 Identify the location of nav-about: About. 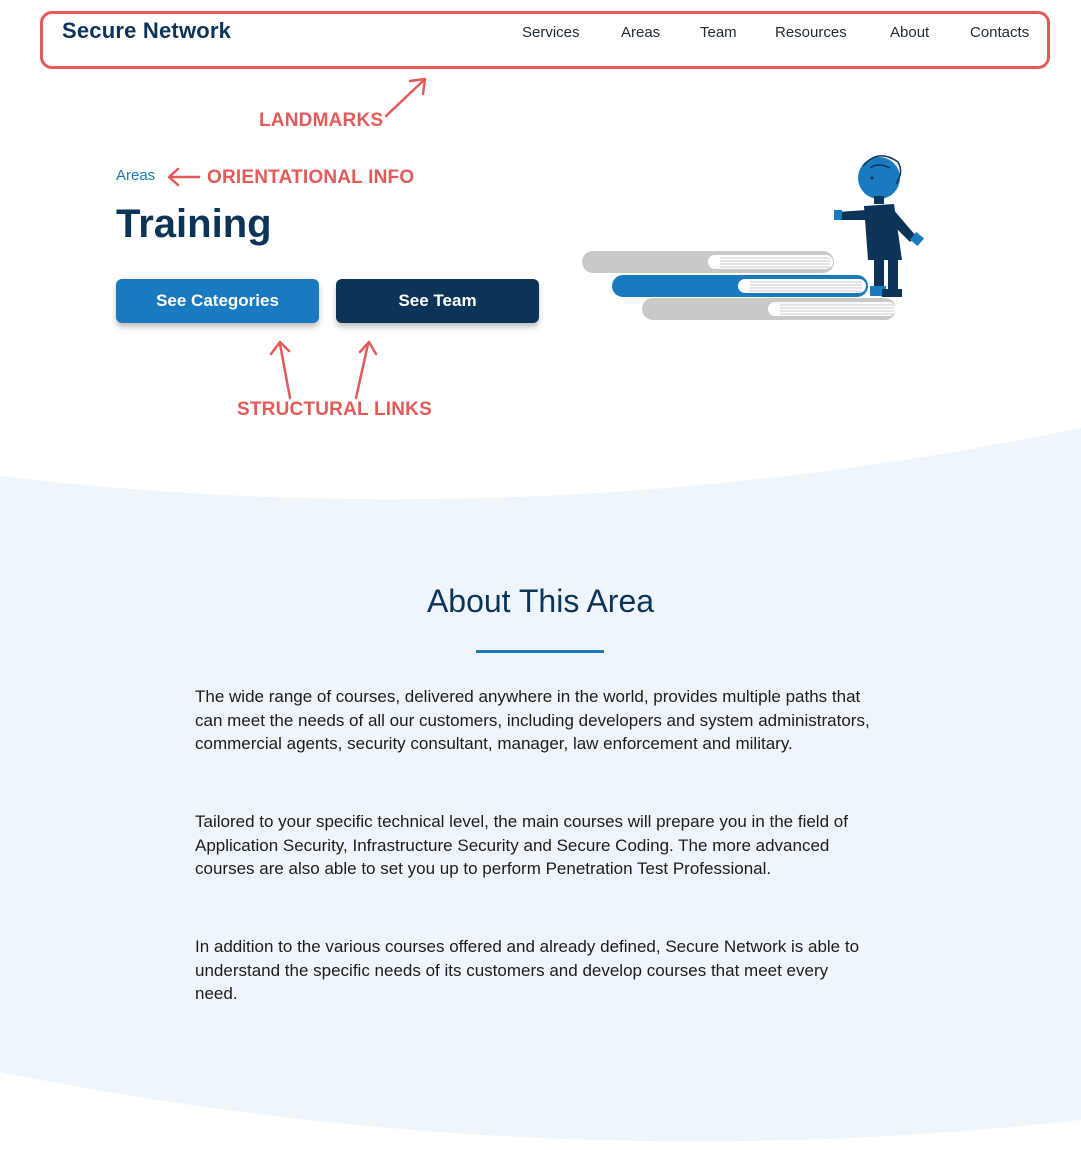
(909, 32).